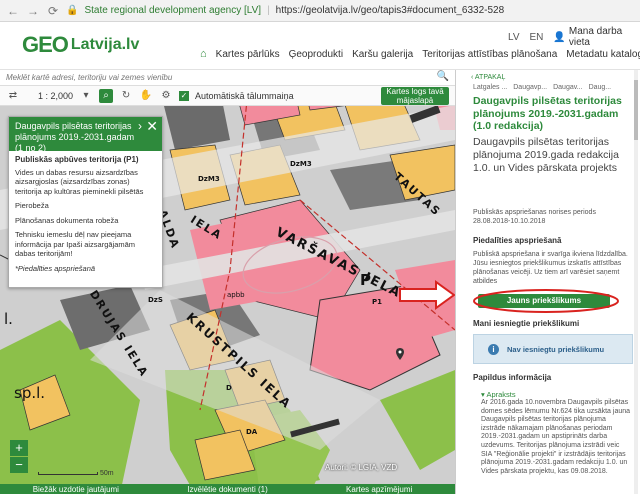  What do you see at coordinates (13, 96) in the screenshot?
I see `layers-icon: ⇄` at bounding box center [13, 96].